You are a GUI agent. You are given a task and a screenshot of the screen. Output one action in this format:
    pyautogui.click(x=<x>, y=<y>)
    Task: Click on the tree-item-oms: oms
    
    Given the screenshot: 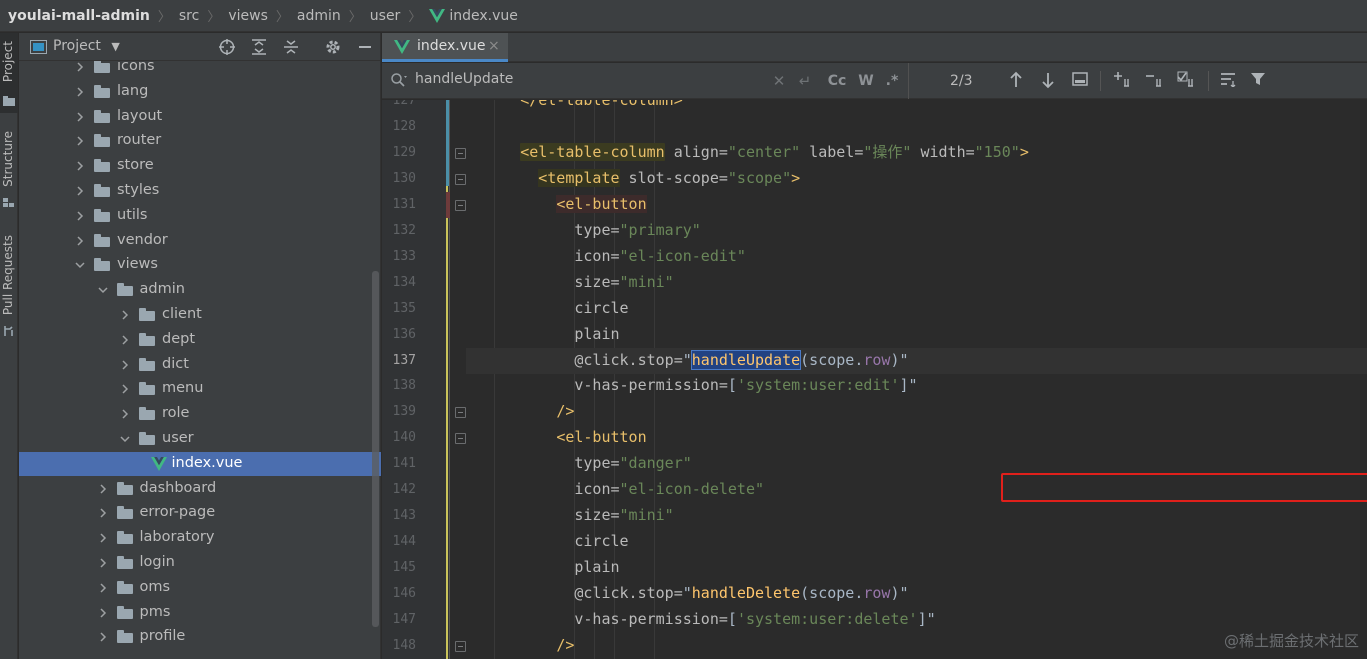 What is the action you would take?
    pyautogui.click(x=200, y=588)
    